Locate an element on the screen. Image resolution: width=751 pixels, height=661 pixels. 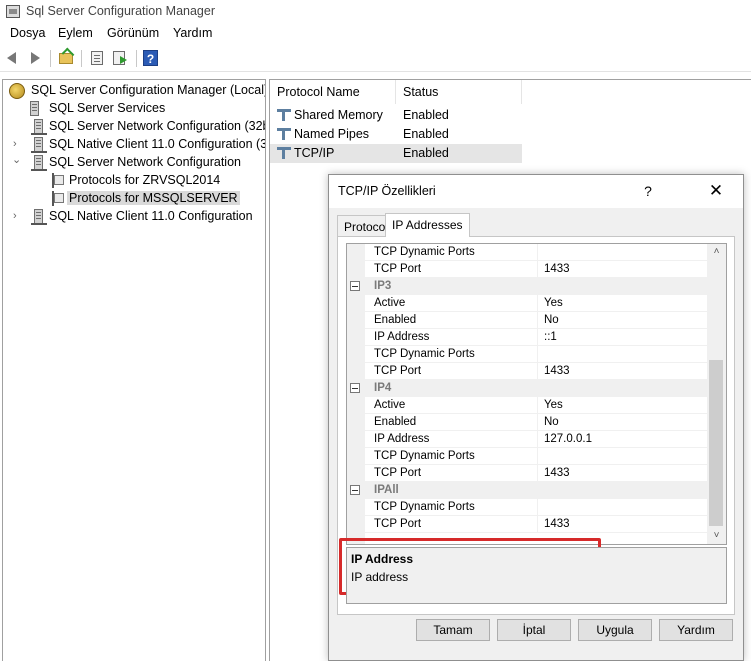
property-value: 127.0.0.1 is located at coordinates (568, 439).